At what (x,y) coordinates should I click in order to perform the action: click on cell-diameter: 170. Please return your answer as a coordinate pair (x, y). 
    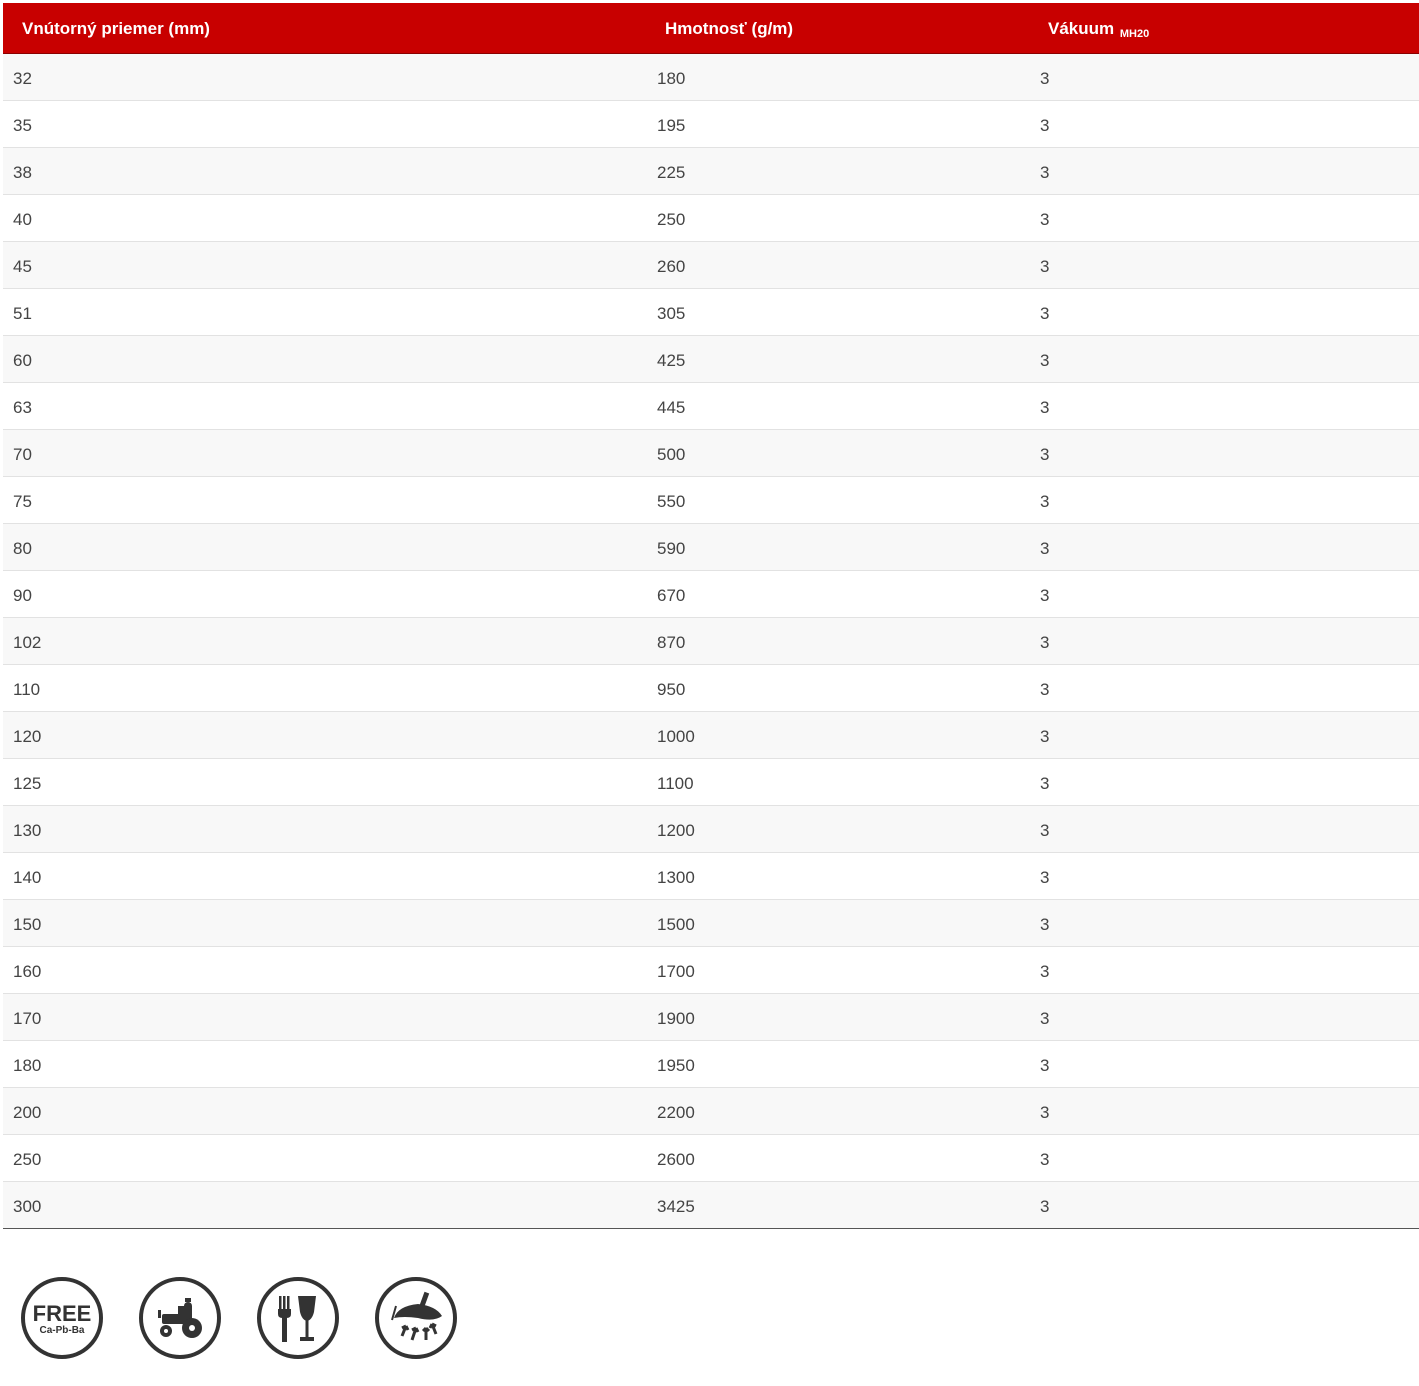
    Looking at the image, I should click on (27, 1018).